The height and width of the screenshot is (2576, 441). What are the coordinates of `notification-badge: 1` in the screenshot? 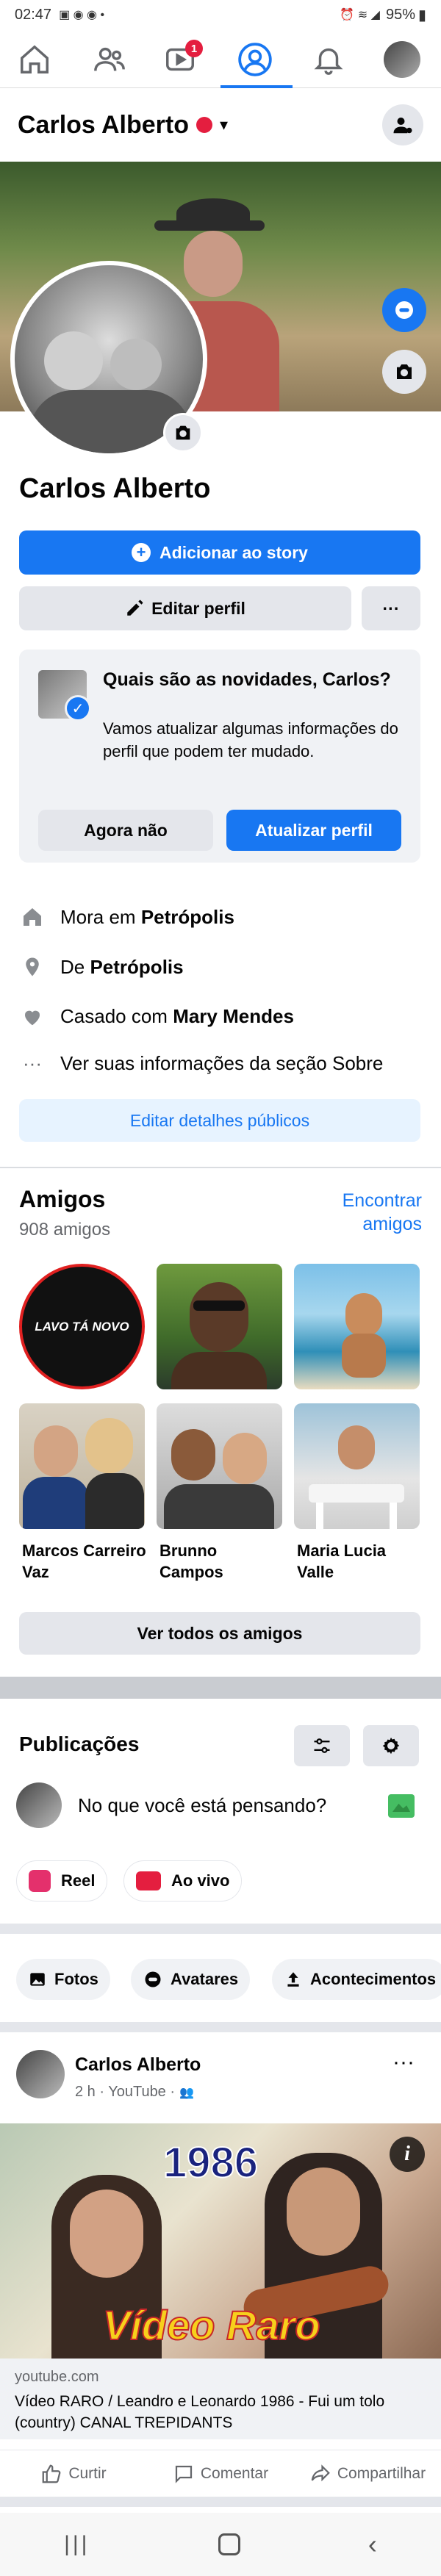 It's located at (194, 49).